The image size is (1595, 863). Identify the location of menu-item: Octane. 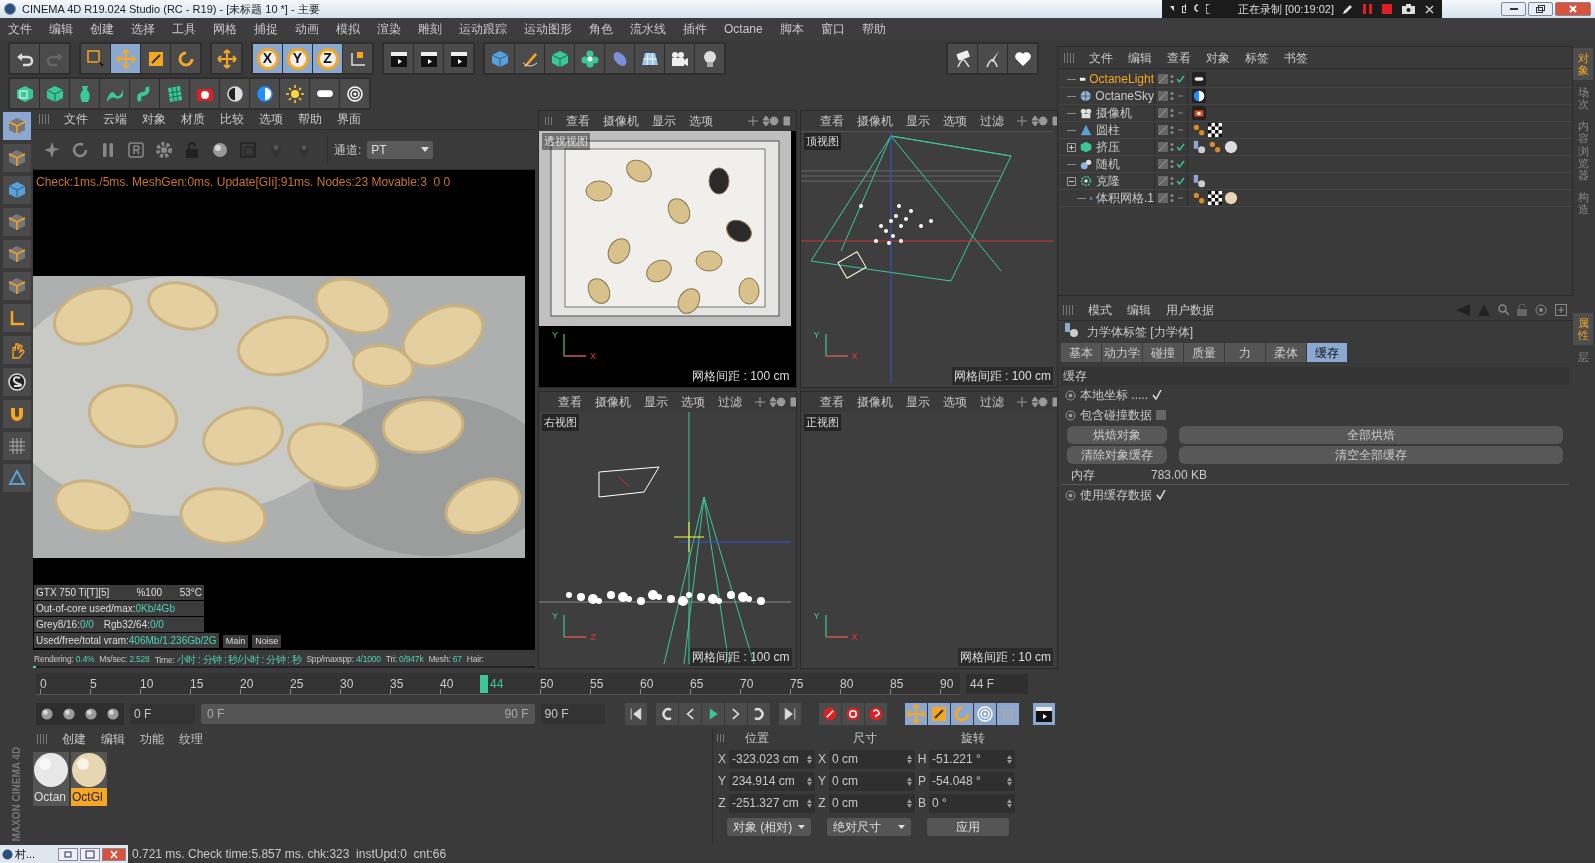
(743, 29).